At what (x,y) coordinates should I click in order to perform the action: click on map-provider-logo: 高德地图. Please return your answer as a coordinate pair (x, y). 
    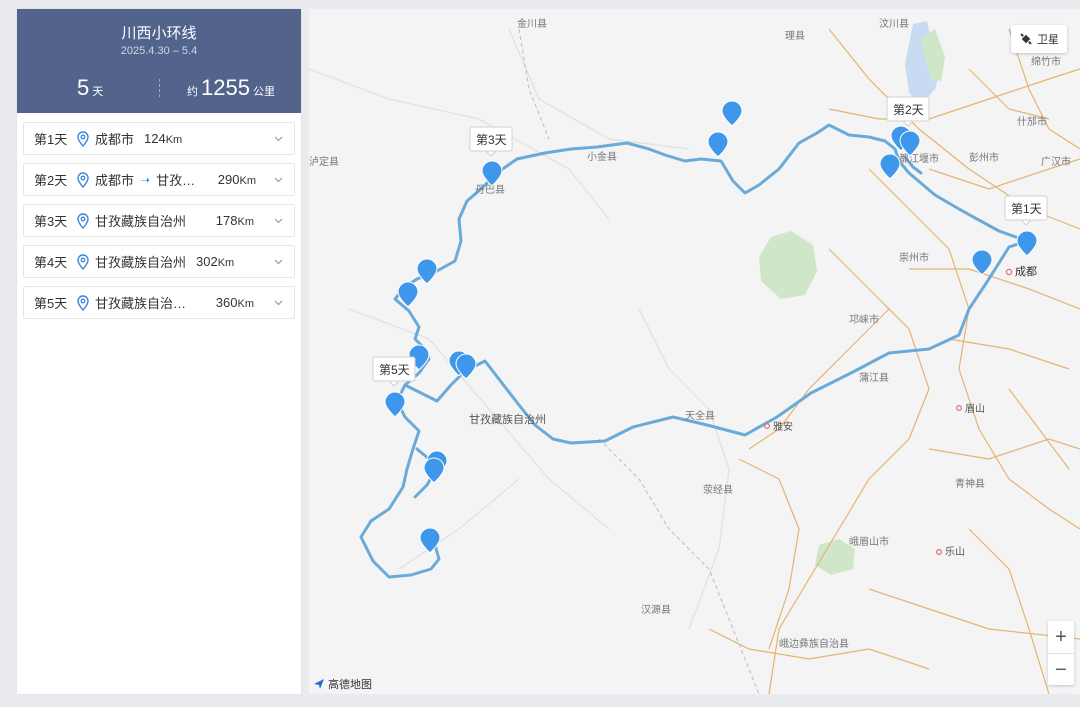
    Looking at the image, I should click on (342, 684).